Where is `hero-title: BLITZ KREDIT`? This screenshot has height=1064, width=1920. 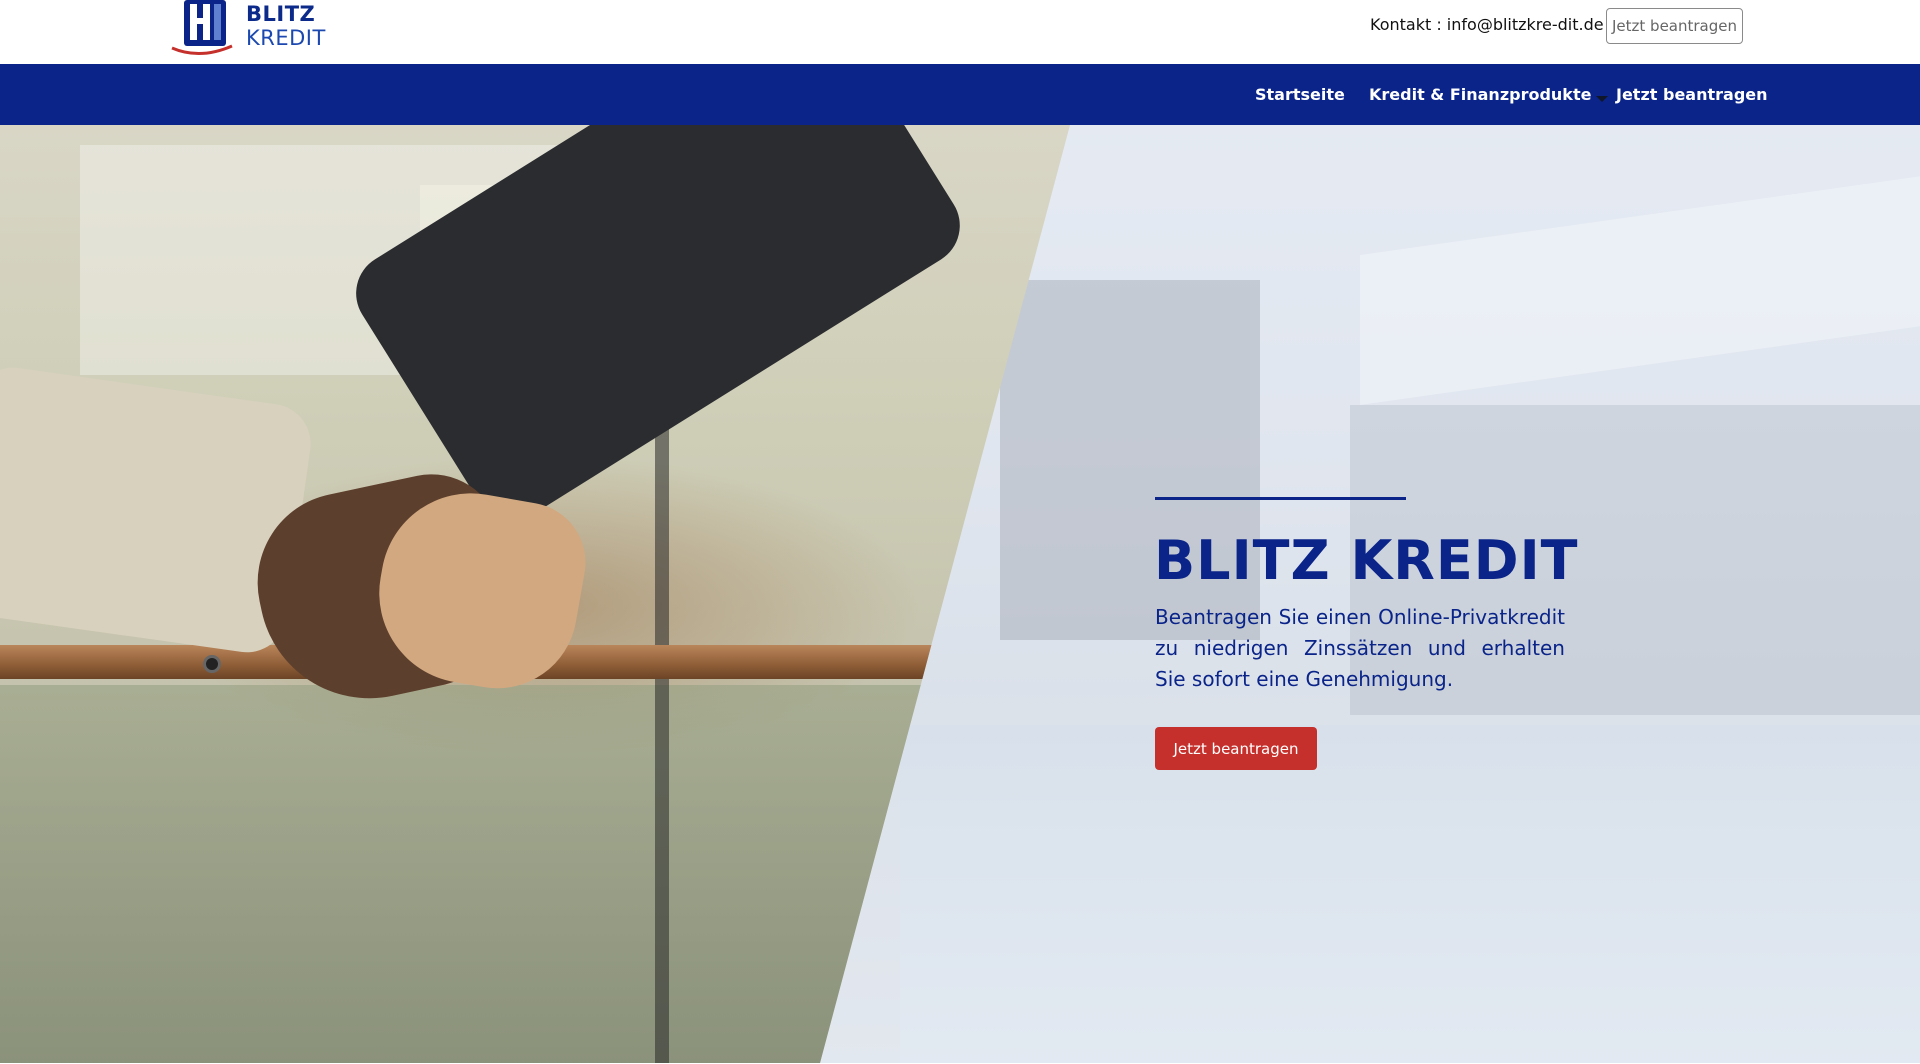
hero-title: BLITZ KREDIT is located at coordinates (1366, 560).